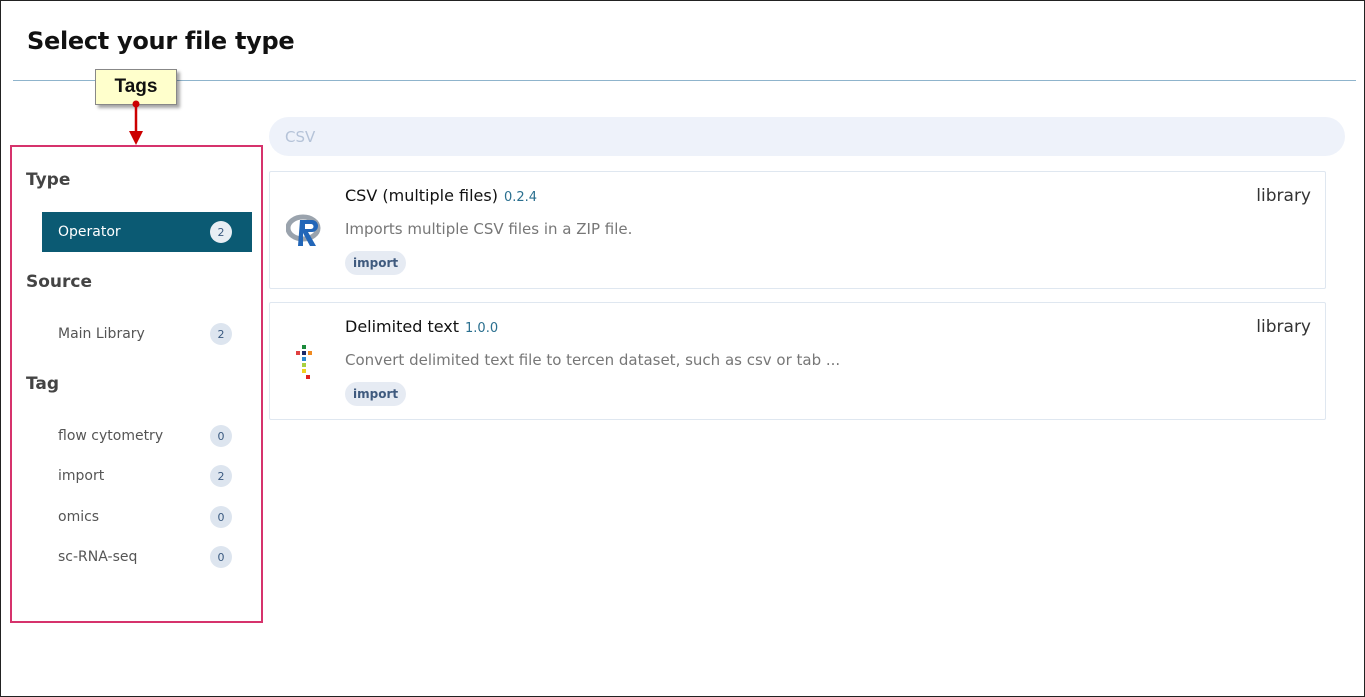  I want to click on callout-arrow-icon, so click(136, 122).